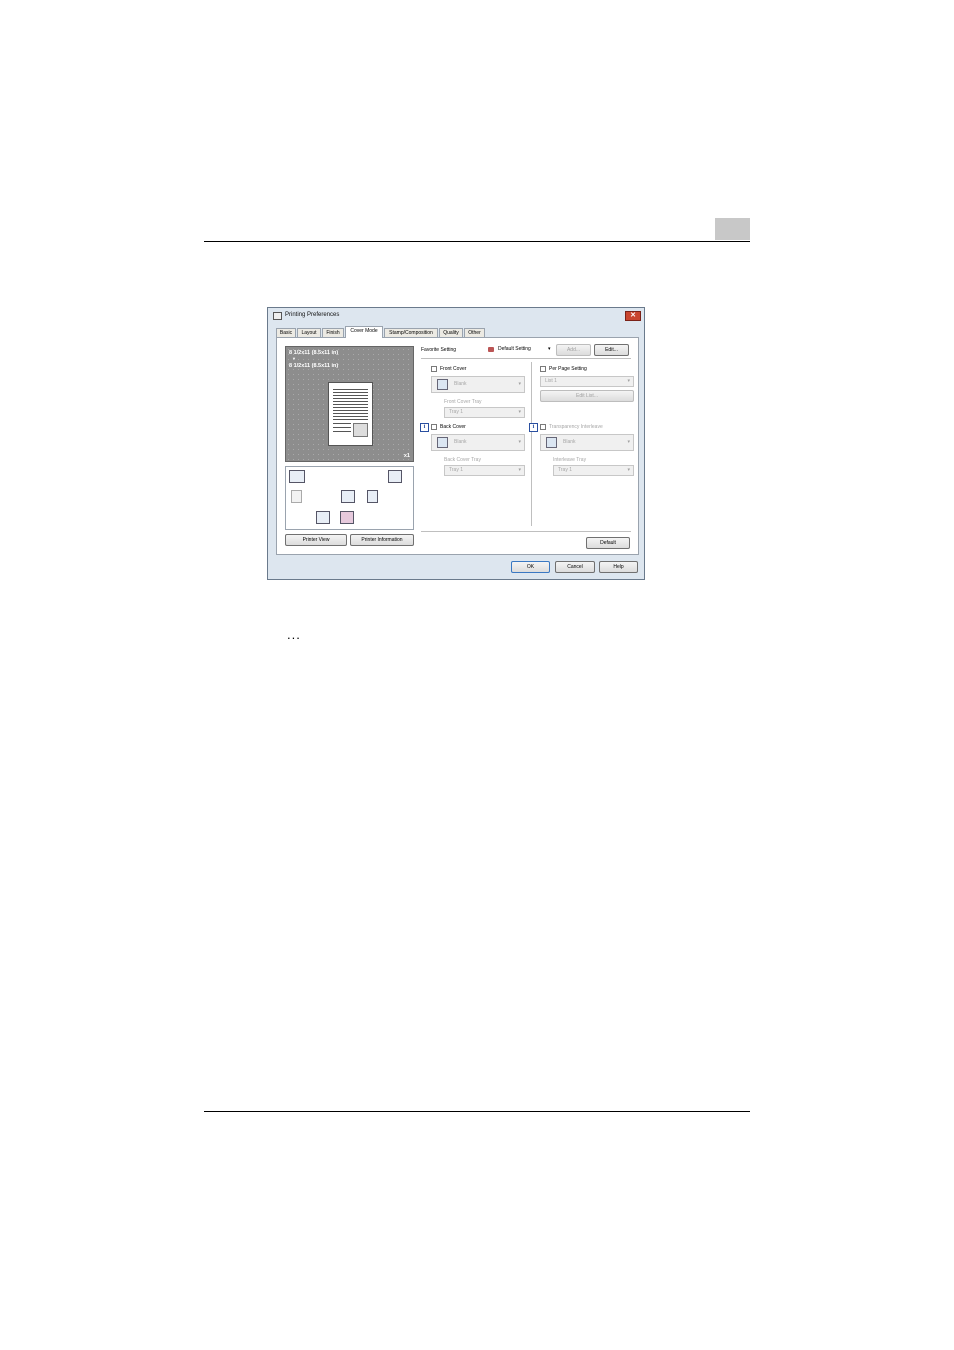 This screenshot has width=954, height=1350. I want to click on preview-copies: x1, so click(406, 456).